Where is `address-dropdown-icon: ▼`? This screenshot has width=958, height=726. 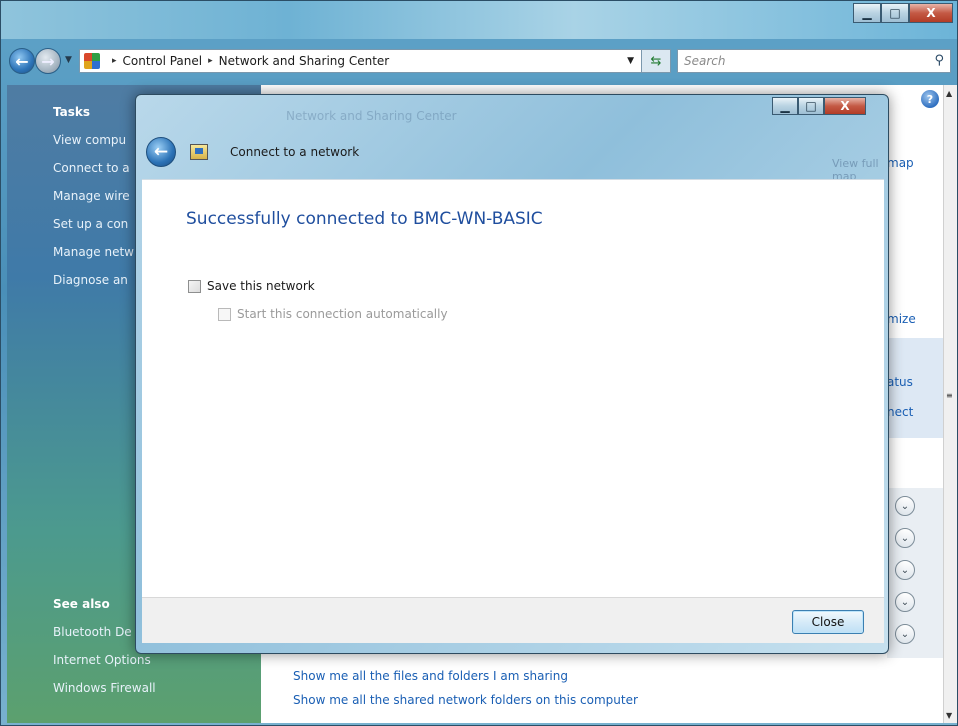 address-dropdown-icon: ▼ is located at coordinates (630, 61).